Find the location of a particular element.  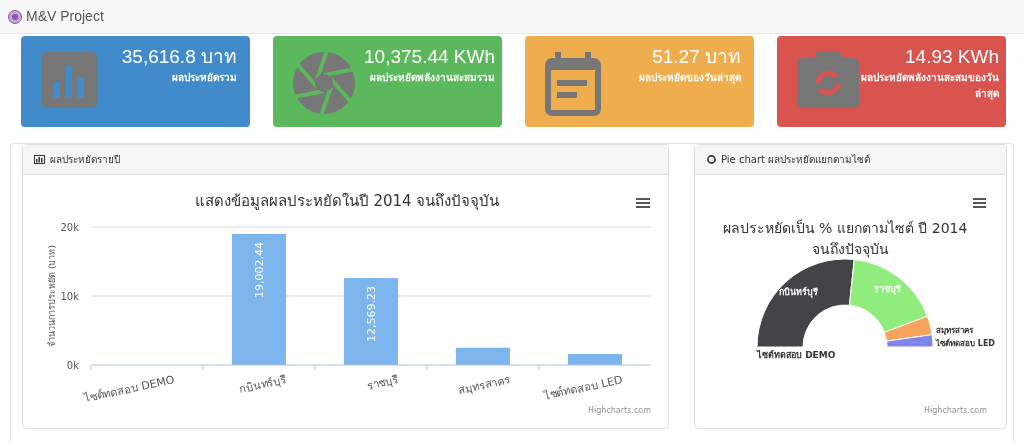

x-axis-label: สมุทรสาคร is located at coordinates (484, 385).